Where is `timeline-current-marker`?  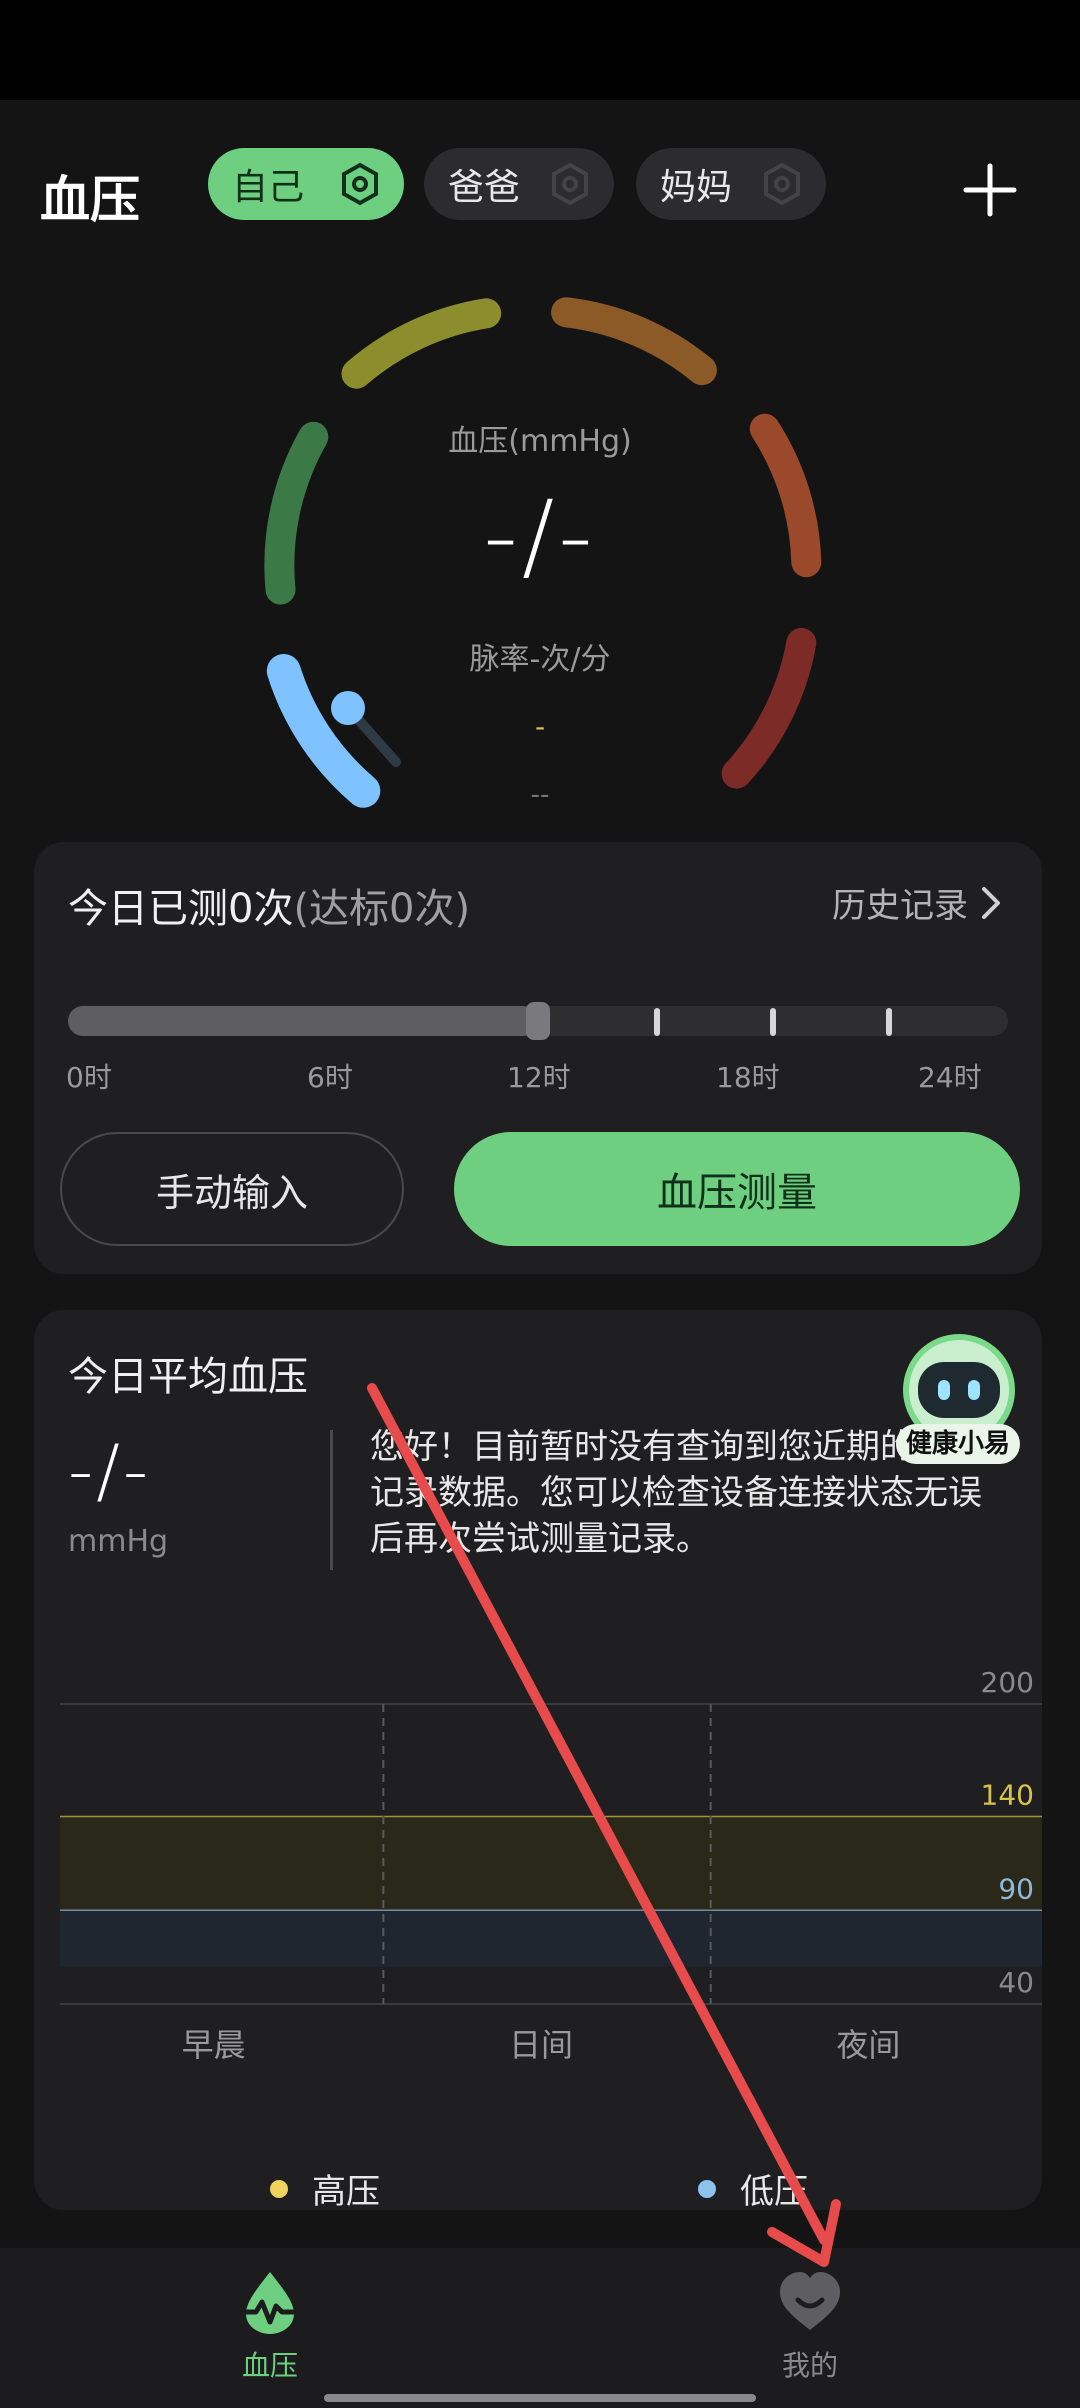
timeline-current-marker is located at coordinates (538, 1021).